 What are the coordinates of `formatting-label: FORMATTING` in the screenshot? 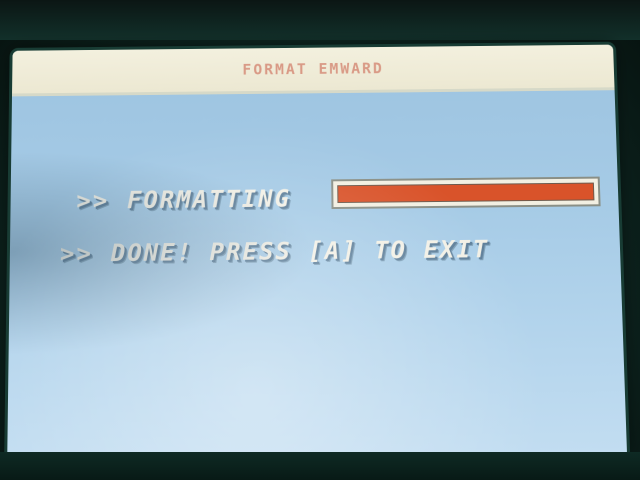 It's located at (209, 199).